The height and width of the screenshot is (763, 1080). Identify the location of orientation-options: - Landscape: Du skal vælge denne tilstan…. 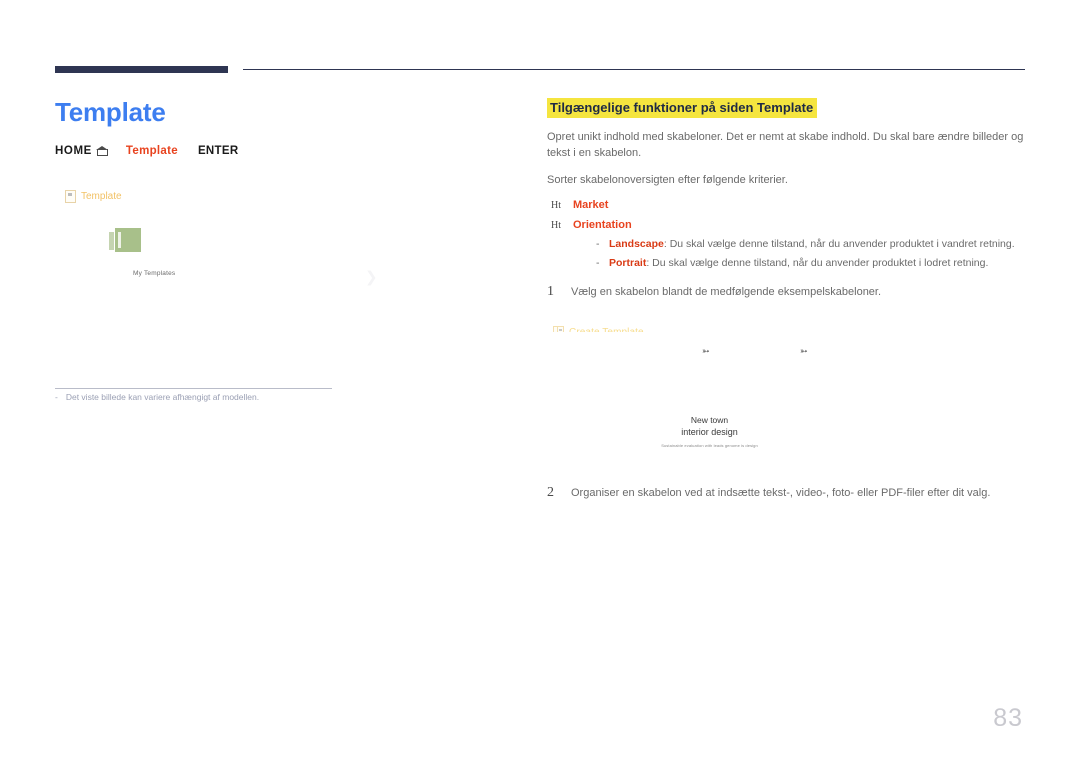
(786, 253).